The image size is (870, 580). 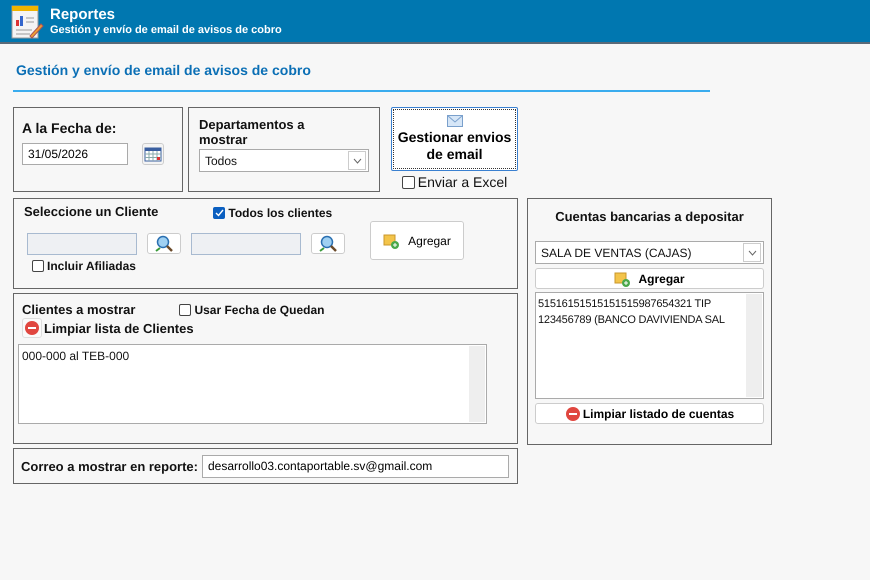 What do you see at coordinates (252, 132) in the screenshot?
I see `field-label: Departamentos a mostrar` at bounding box center [252, 132].